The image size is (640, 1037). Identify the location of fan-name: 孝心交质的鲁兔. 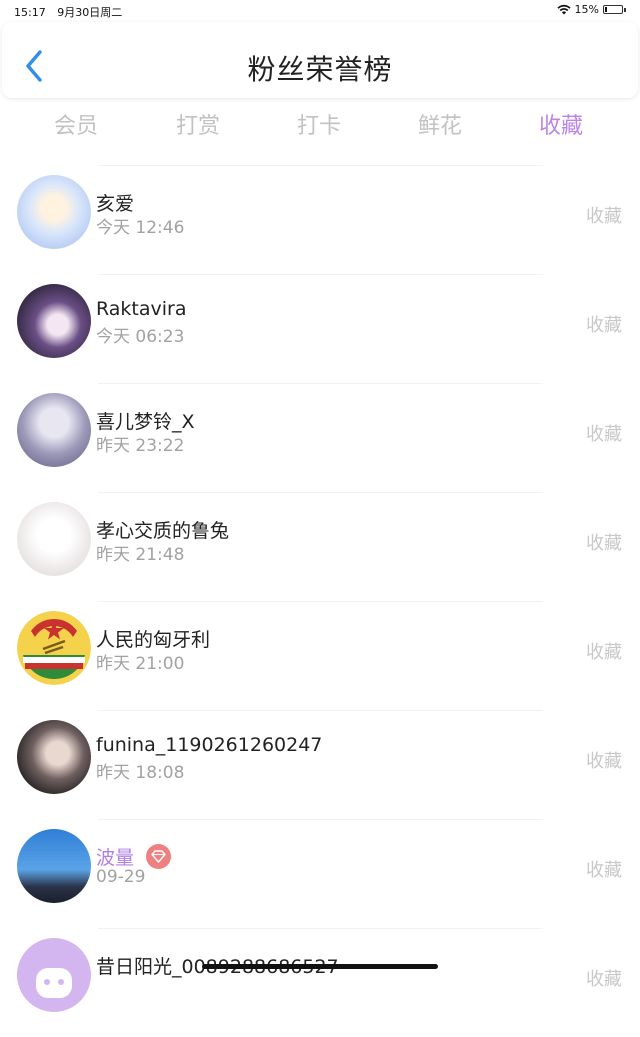
(163, 531).